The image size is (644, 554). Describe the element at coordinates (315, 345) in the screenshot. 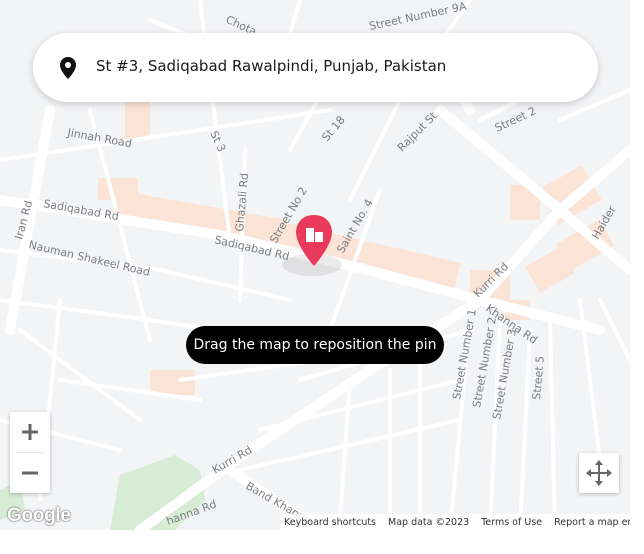

I see `drag-hint-toast: Drag the map to reposition the pin` at that location.